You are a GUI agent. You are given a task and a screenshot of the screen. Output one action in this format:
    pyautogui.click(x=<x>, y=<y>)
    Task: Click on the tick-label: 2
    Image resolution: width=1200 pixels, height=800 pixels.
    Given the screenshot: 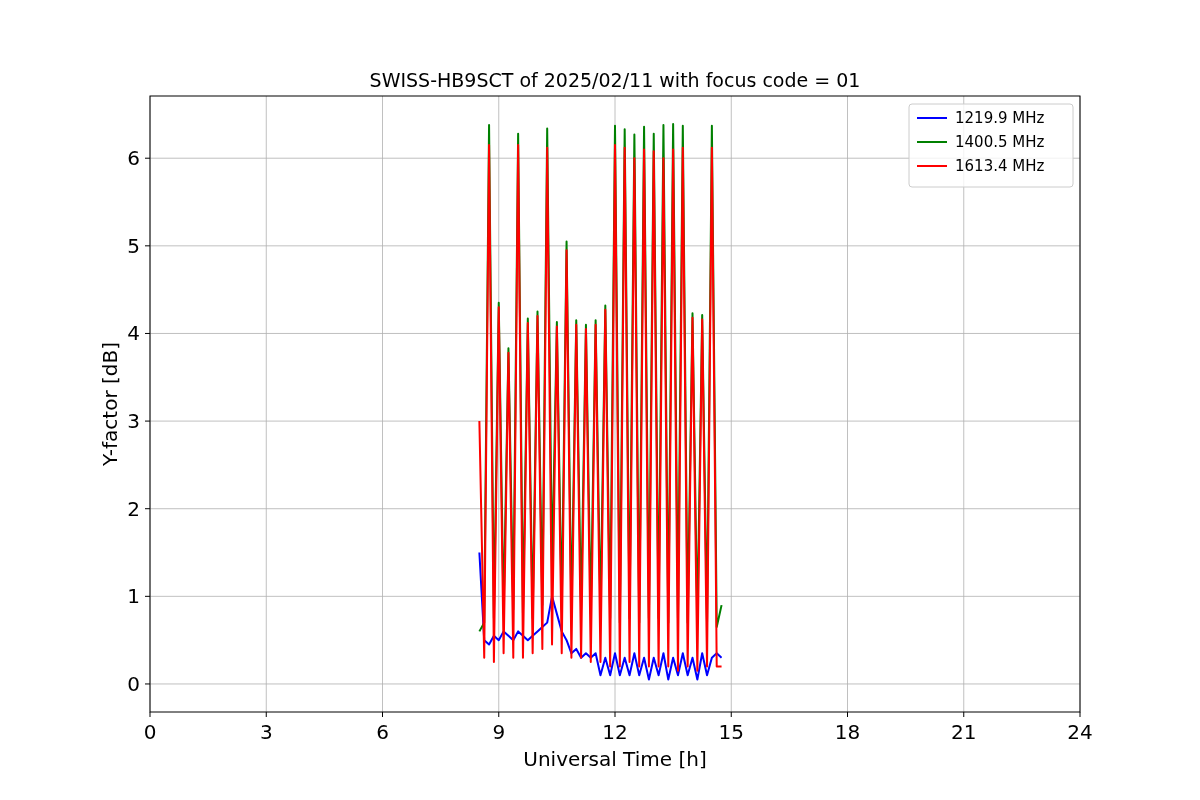 What is the action you would take?
    pyautogui.click(x=133, y=508)
    